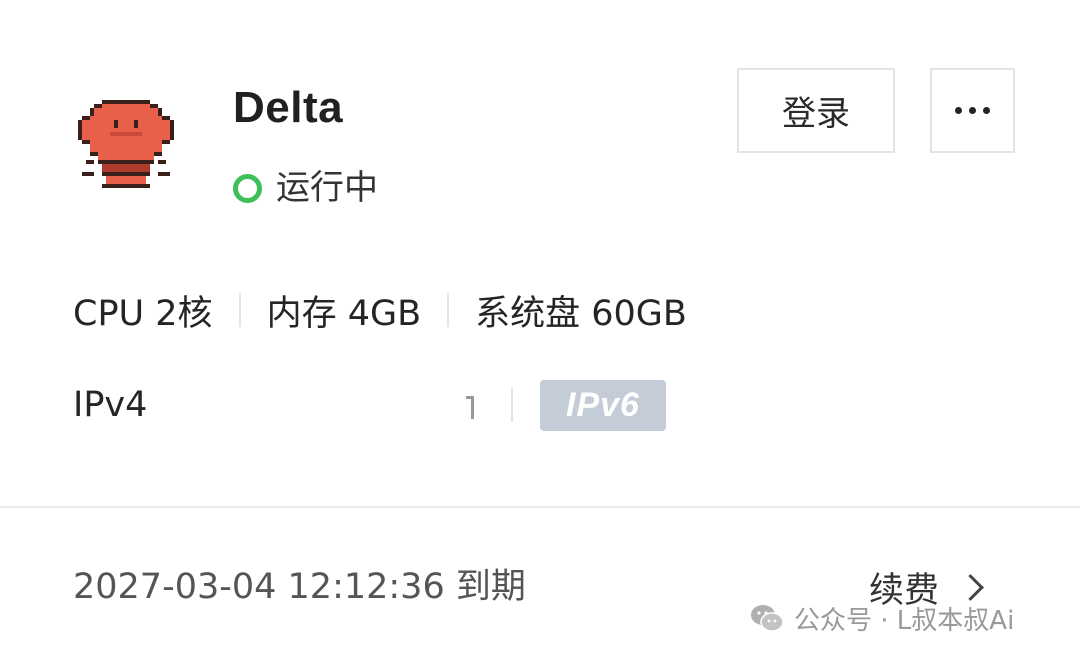 The height and width of the screenshot is (659, 1080). Describe the element at coordinates (126, 144) in the screenshot. I see `pixel-avatar-icon` at that location.